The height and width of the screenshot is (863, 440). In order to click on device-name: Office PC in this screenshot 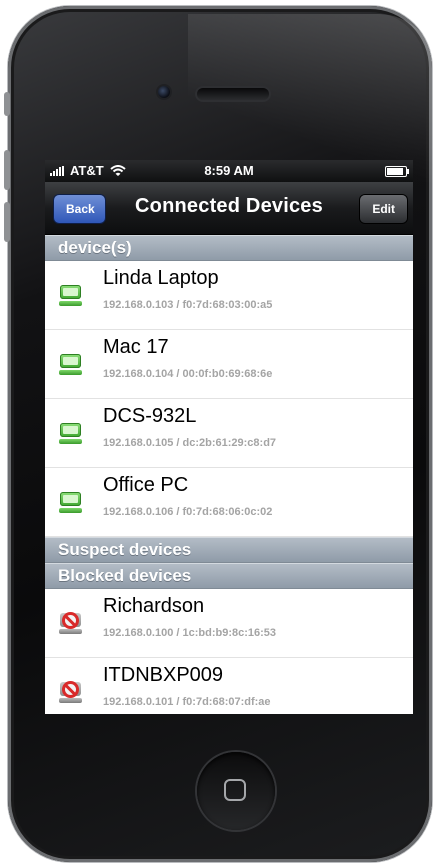, I will do `click(146, 485)`.